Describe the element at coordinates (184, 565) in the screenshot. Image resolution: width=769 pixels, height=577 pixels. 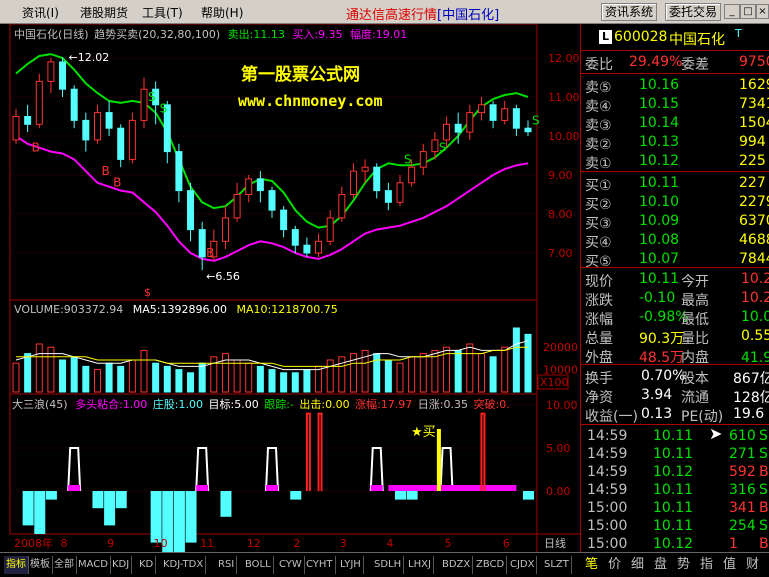
I see `bottom-tab: KDJ-TDX` at that location.